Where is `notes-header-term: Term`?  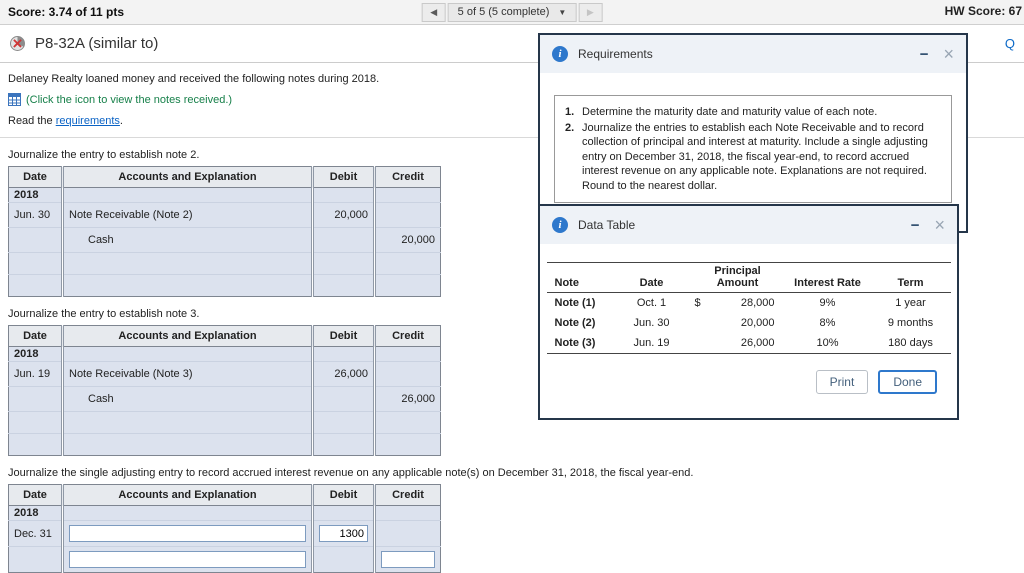
notes-header-term: Term is located at coordinates (910, 277).